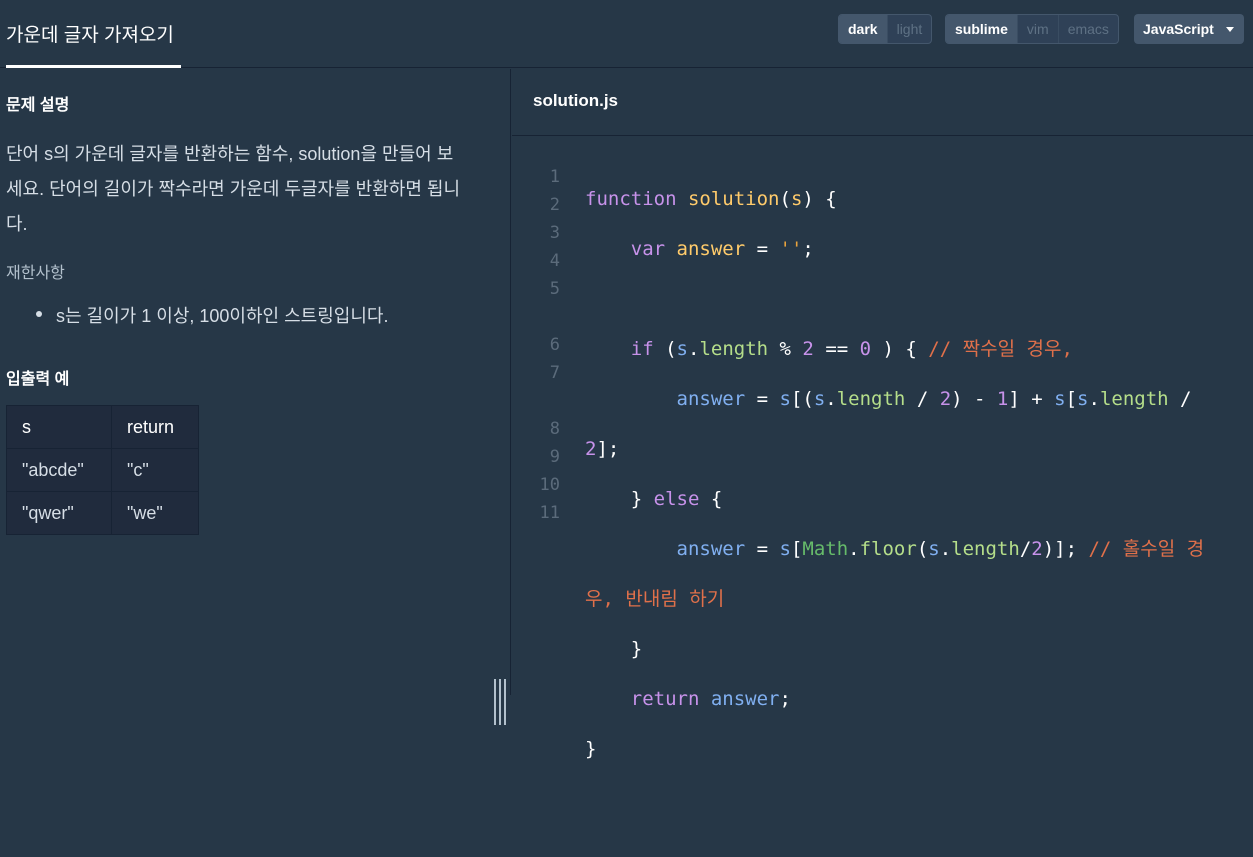 The height and width of the screenshot is (857, 1253). I want to click on keymap-emacs-button: emacs, so click(1087, 29).